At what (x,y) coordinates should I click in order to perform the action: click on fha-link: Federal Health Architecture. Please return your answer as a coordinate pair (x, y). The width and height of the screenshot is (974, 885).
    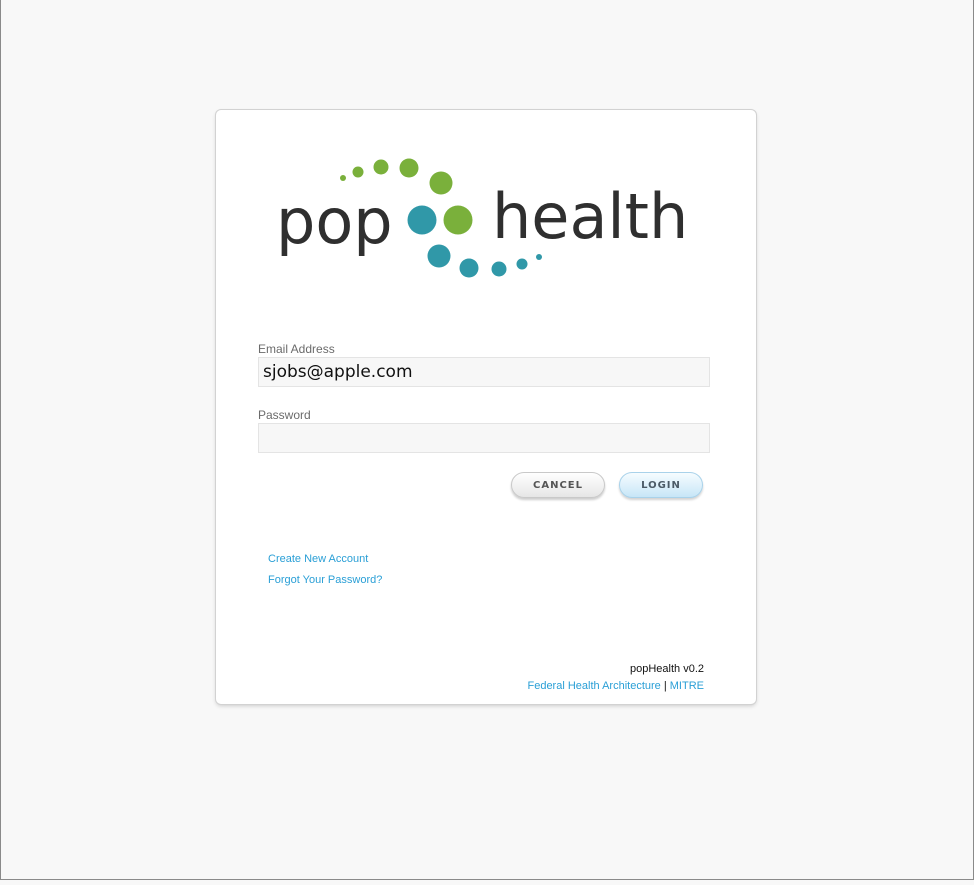
    Looking at the image, I should click on (593, 686).